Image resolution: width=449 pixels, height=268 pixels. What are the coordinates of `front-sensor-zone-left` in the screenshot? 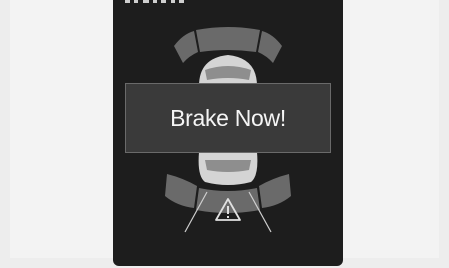 It's located at (186, 47).